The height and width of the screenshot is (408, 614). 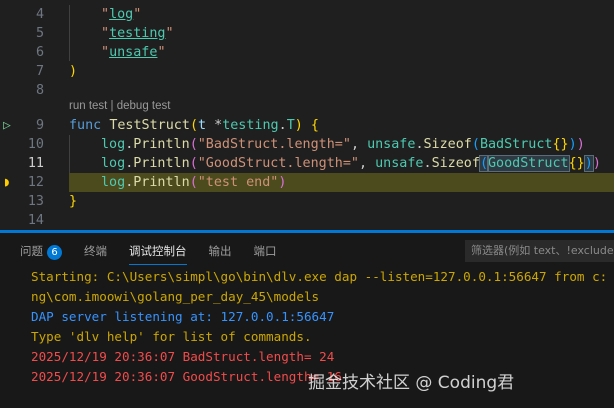 I want to click on line-number: 7, so click(x=39, y=71).